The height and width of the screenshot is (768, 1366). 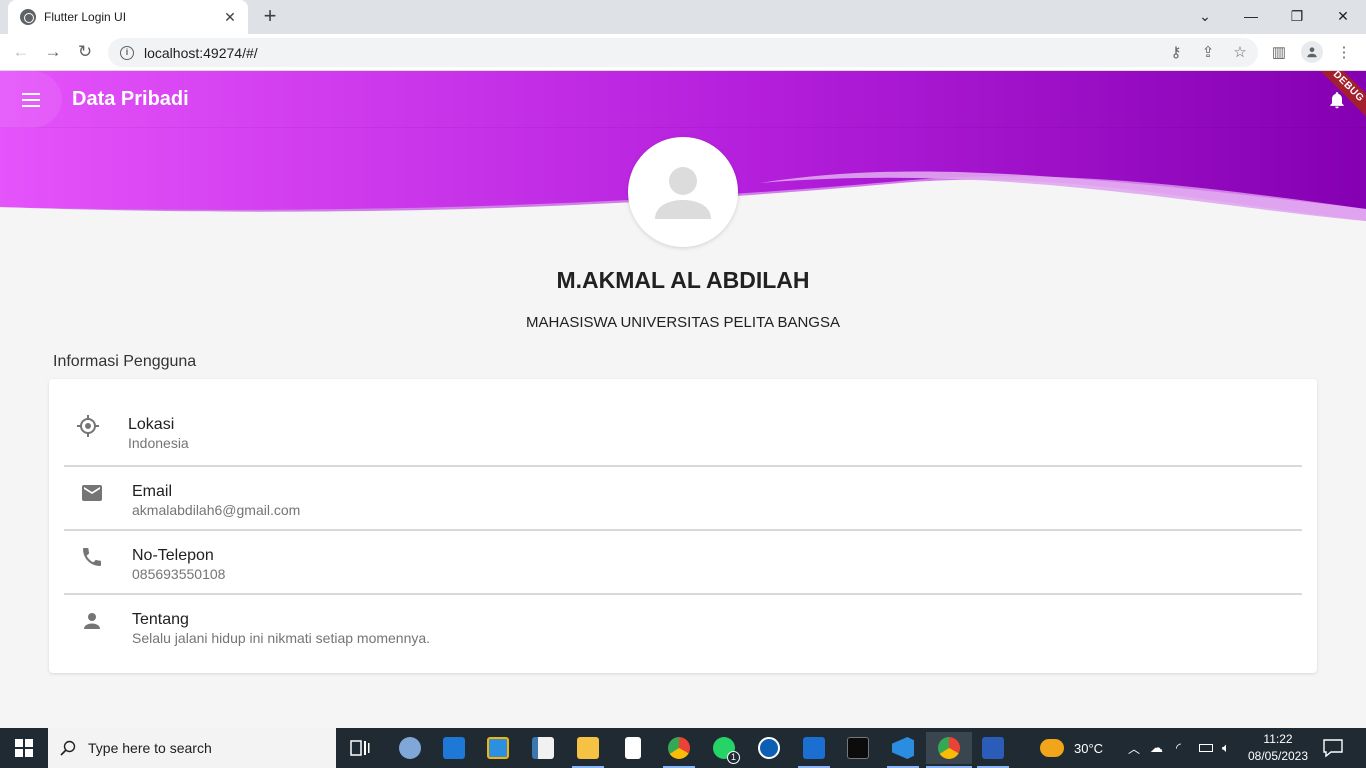 I want to click on minimize-button: —, so click(x=1251, y=16).